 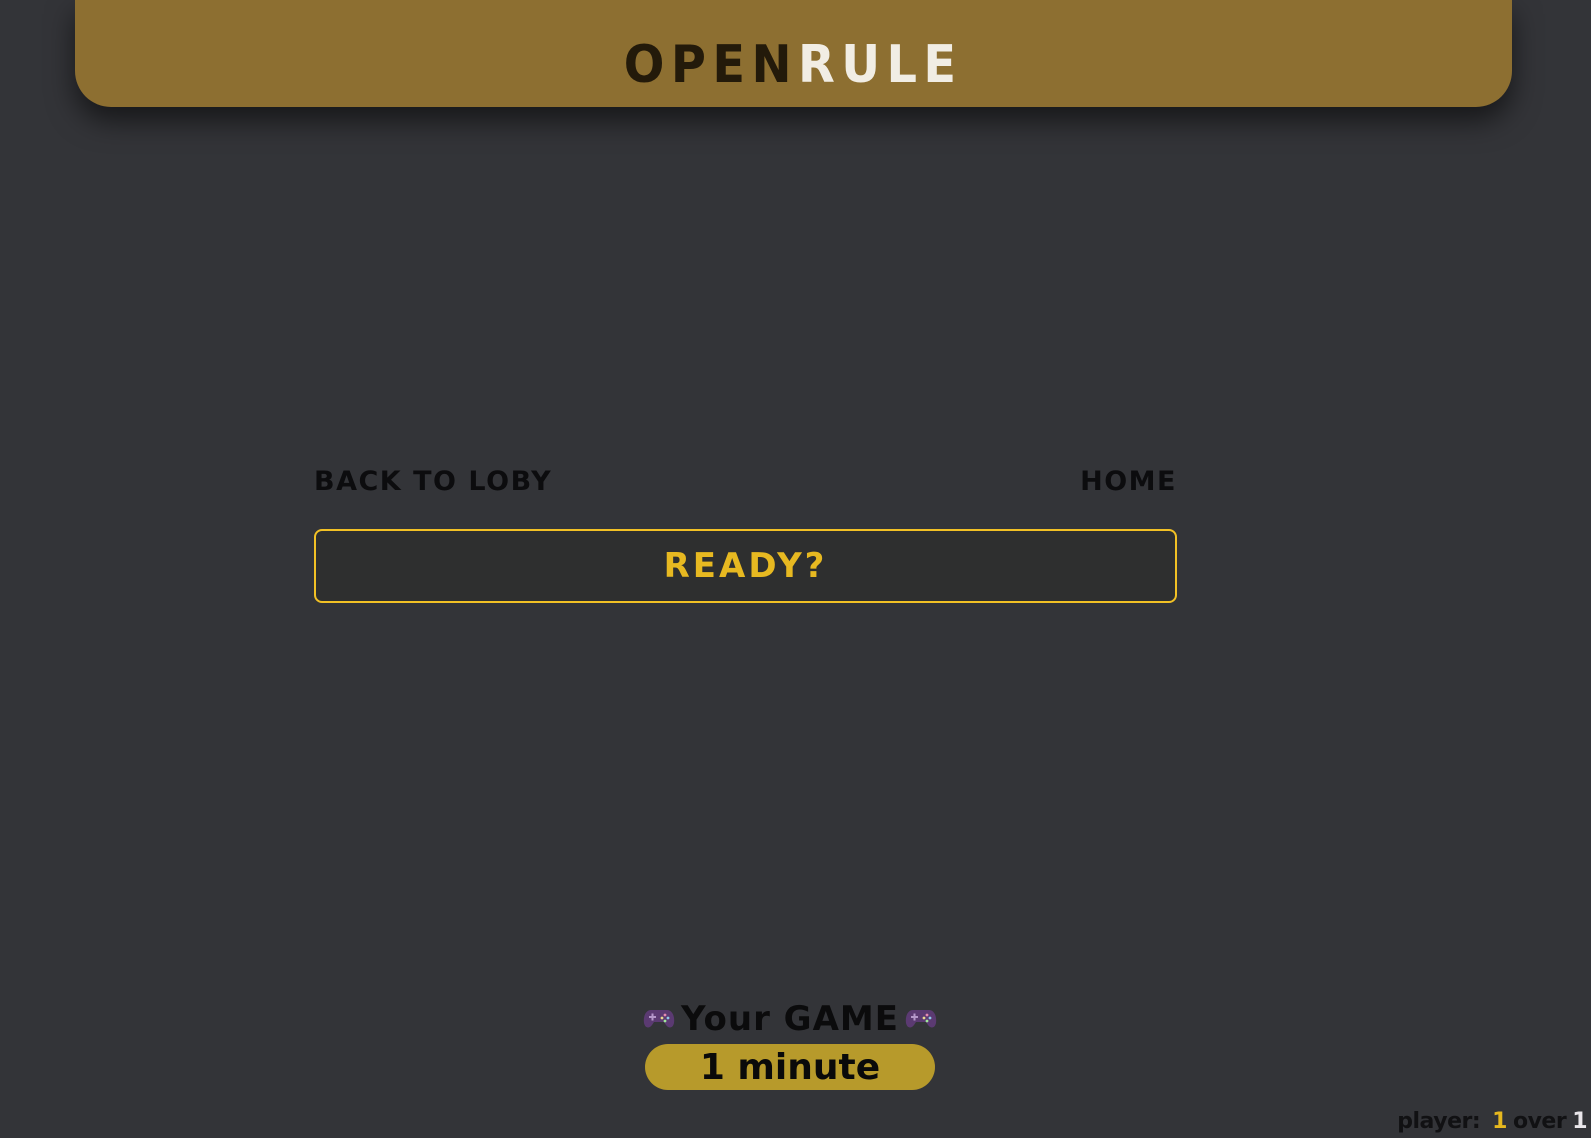 What do you see at coordinates (745, 481) in the screenshot?
I see `nav-row: BACK TO LOBY HOME` at bounding box center [745, 481].